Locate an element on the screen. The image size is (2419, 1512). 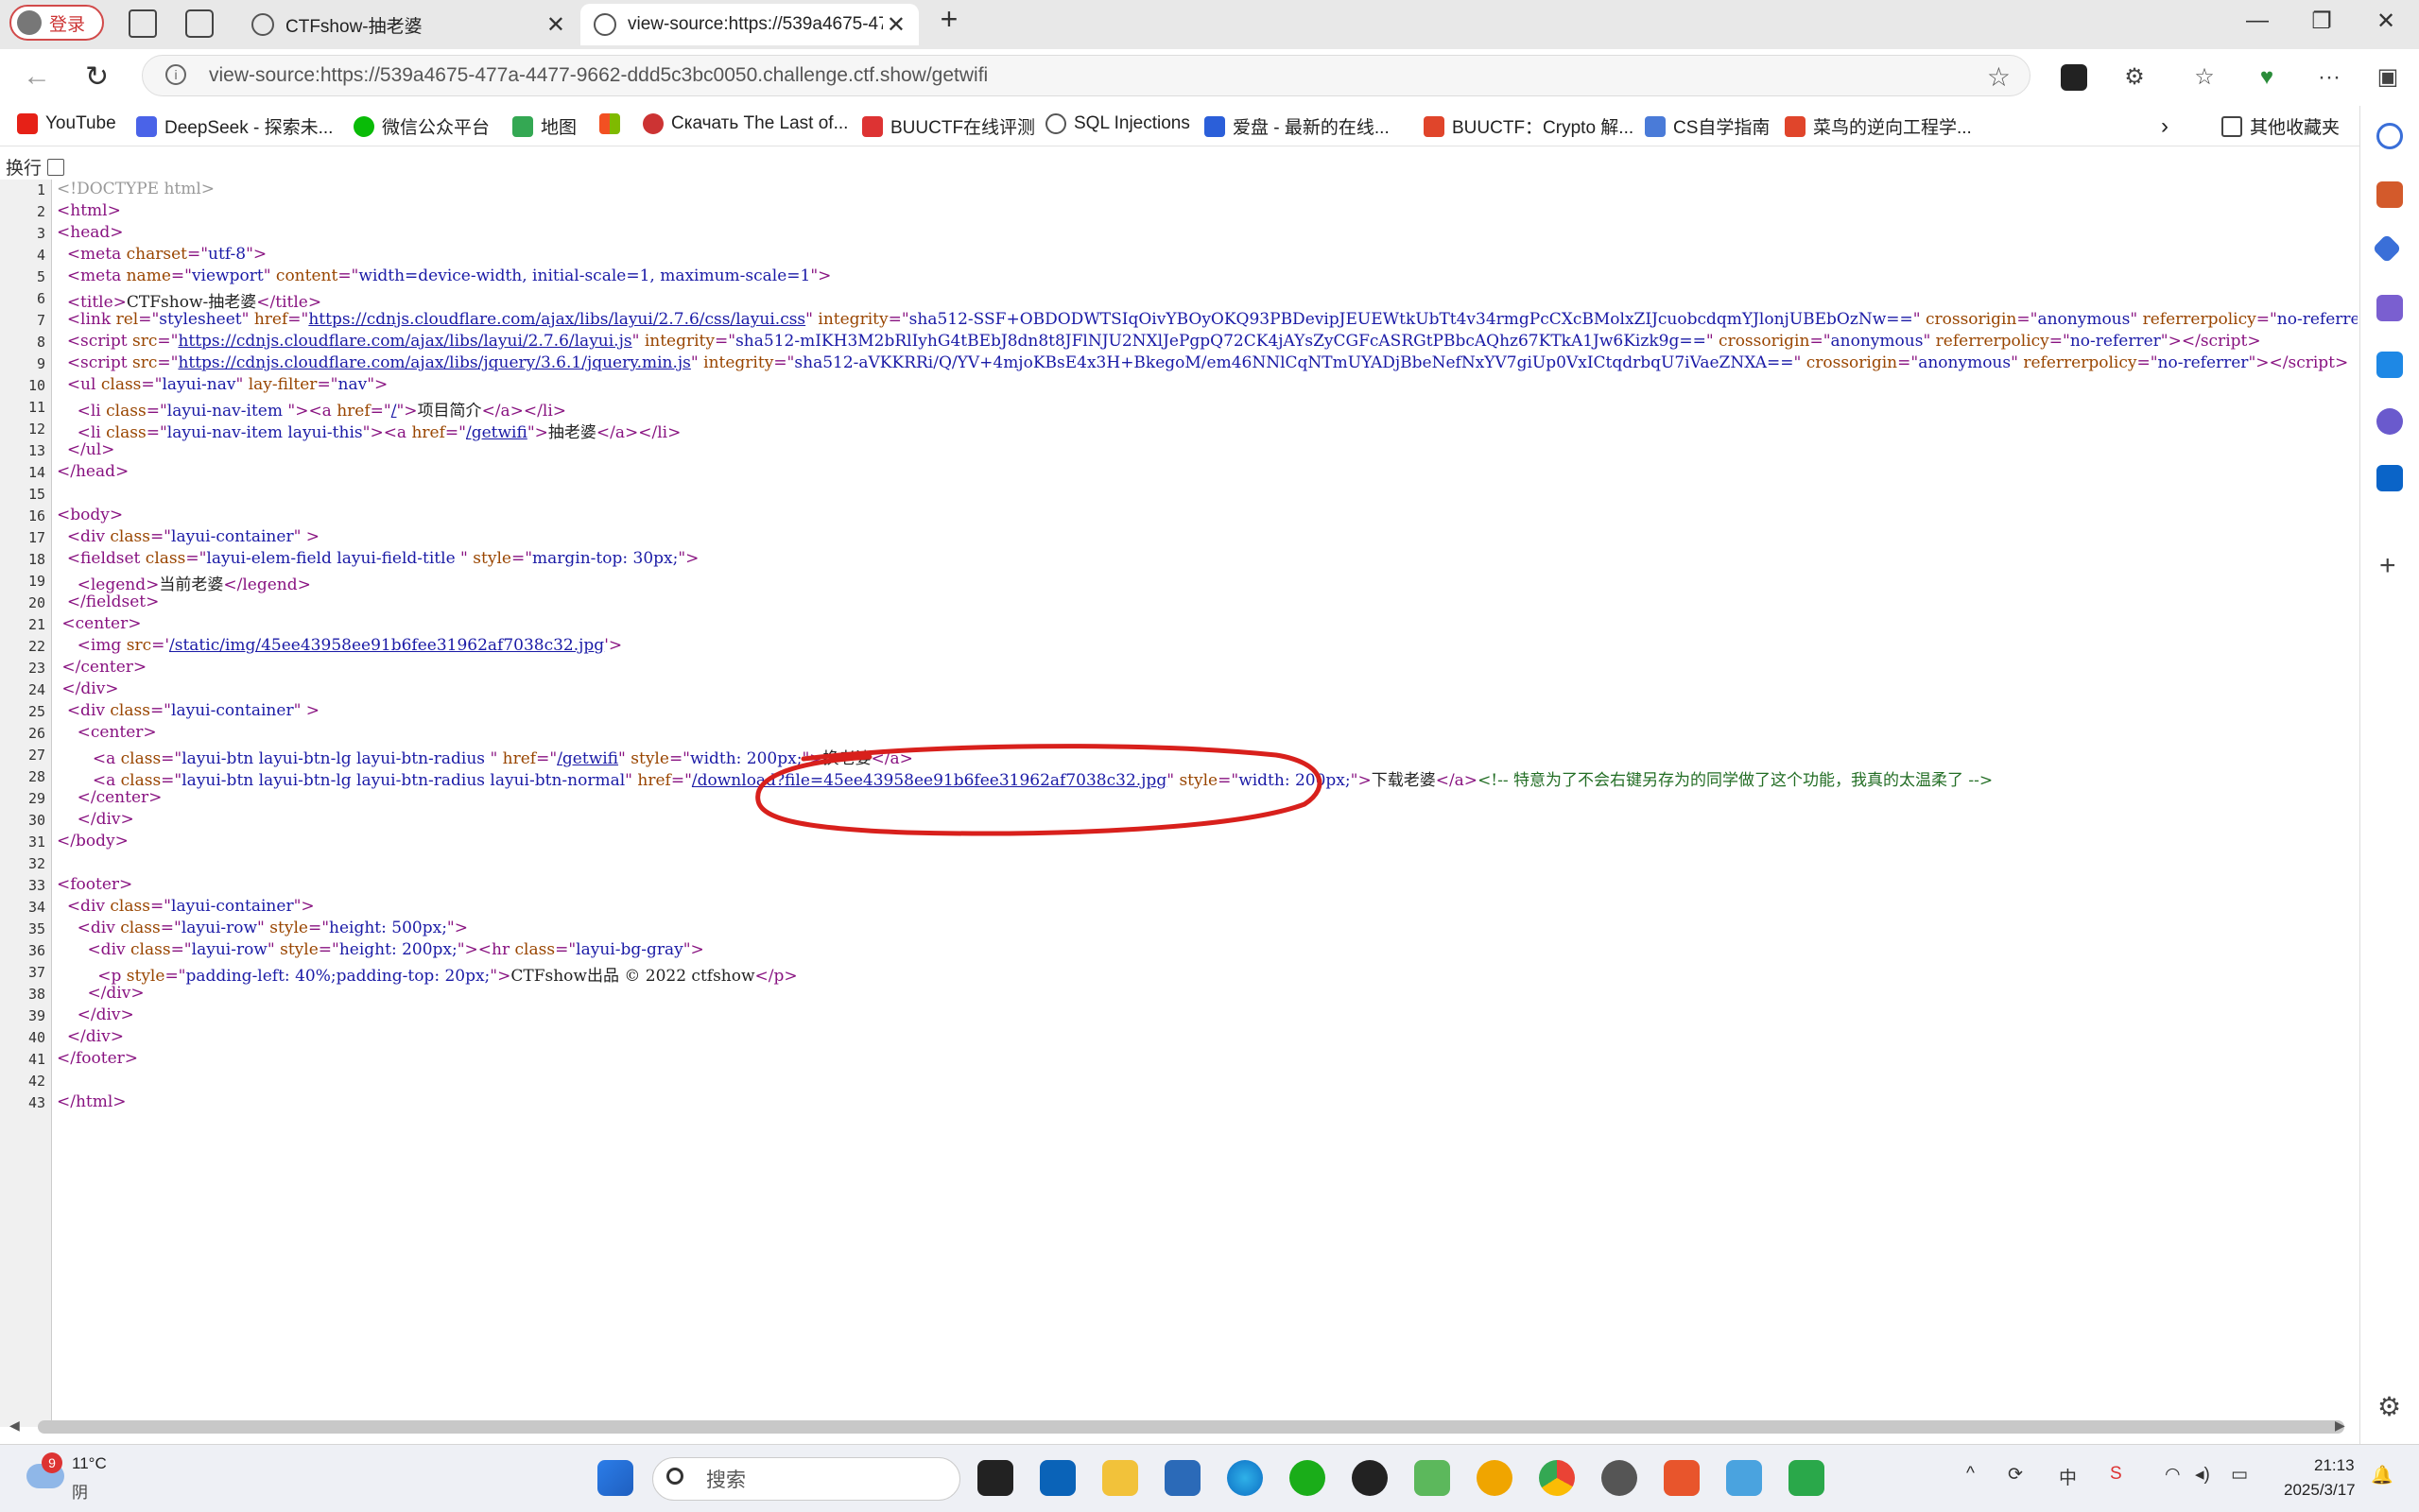
csdn-icon is located at coordinates (1796, 126).